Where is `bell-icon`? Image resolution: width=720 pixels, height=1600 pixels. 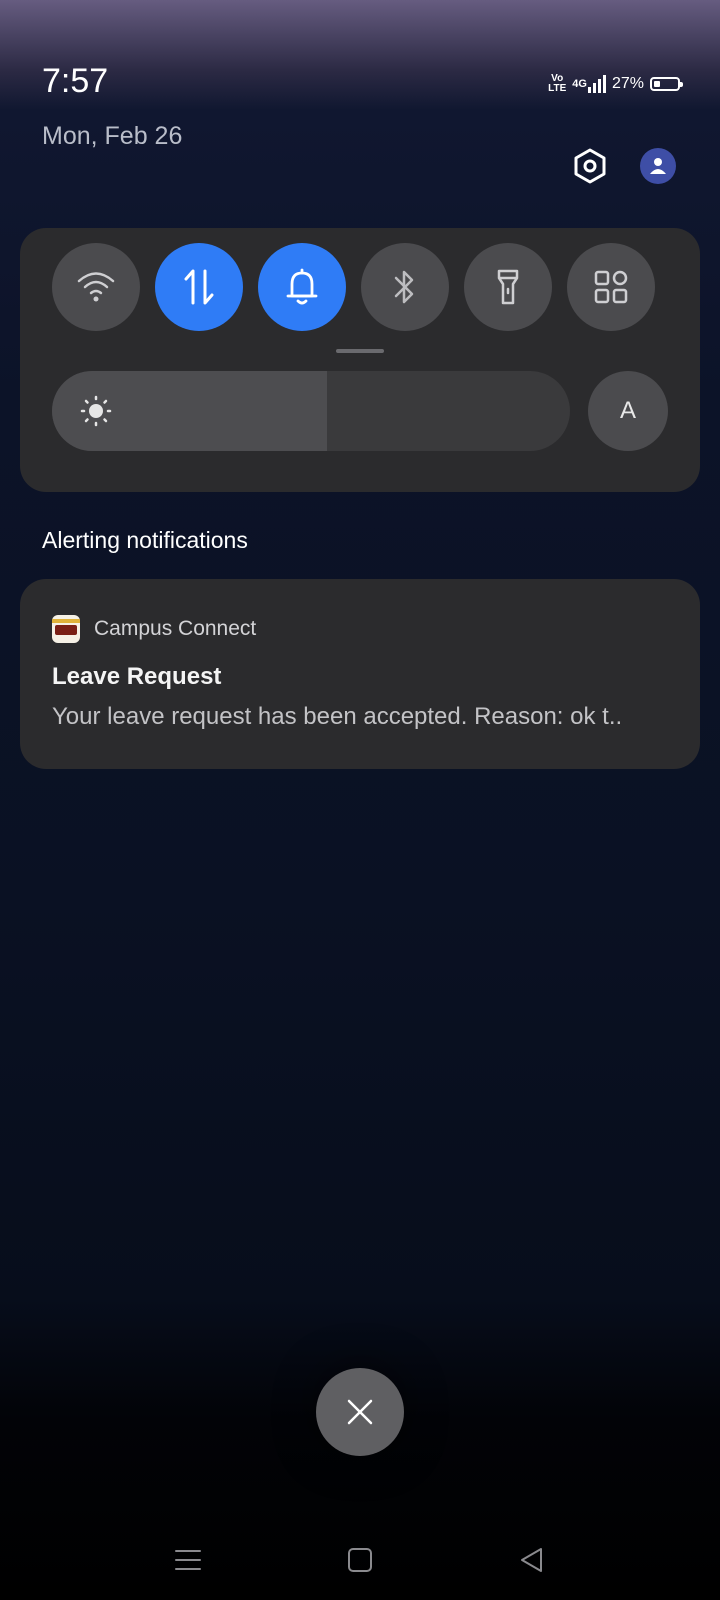
bell-icon is located at coordinates (302, 286).